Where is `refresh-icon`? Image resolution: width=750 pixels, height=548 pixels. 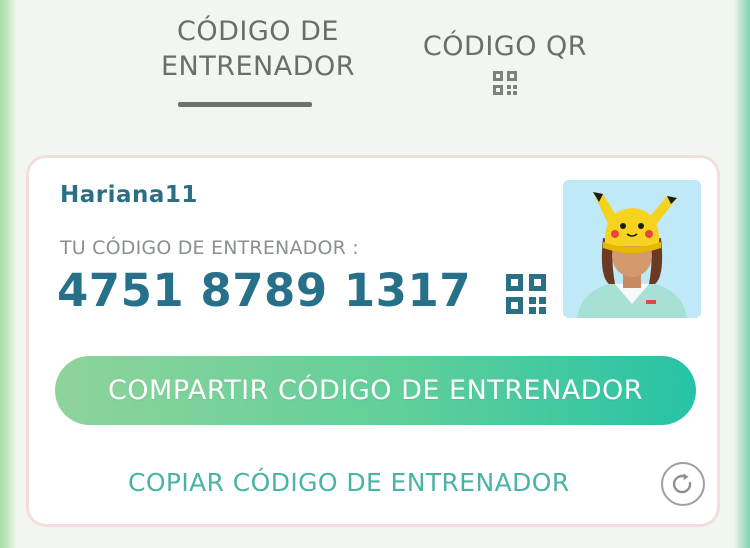
refresh-icon is located at coordinates (682, 483).